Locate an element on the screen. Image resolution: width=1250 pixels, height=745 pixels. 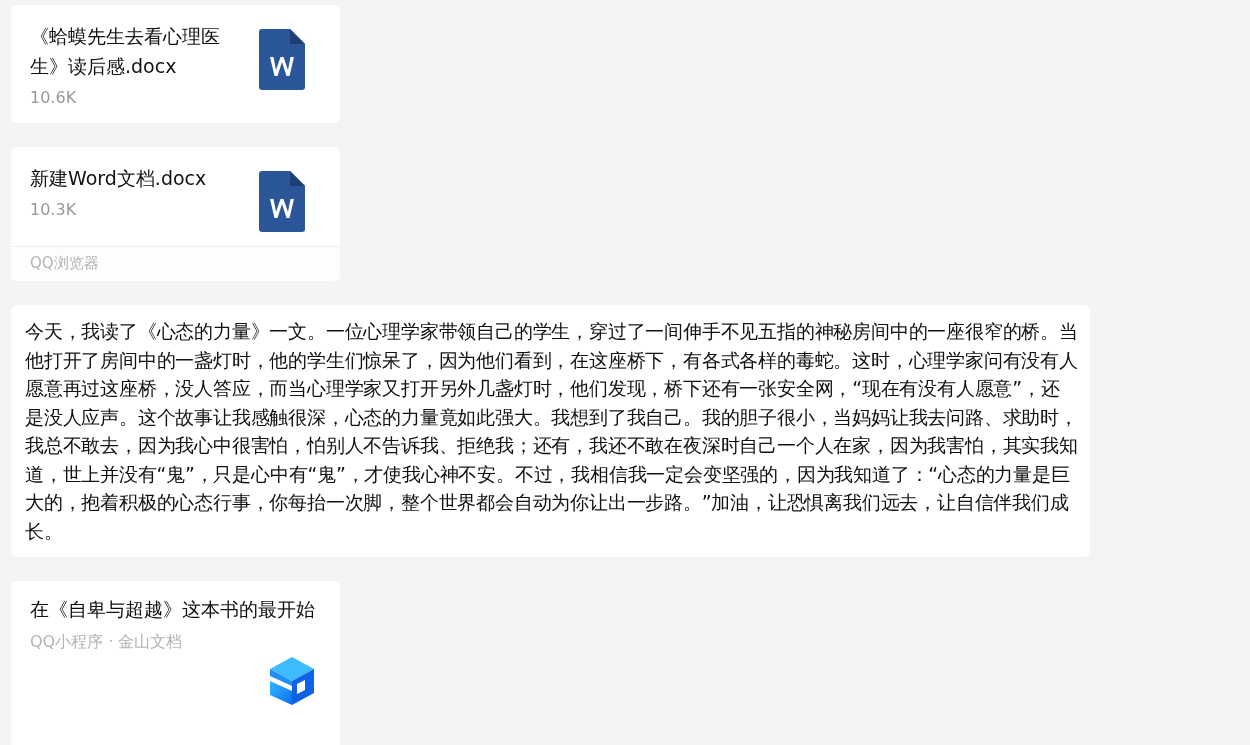
file-name: 新建Word文档.docx is located at coordinates (119, 178).